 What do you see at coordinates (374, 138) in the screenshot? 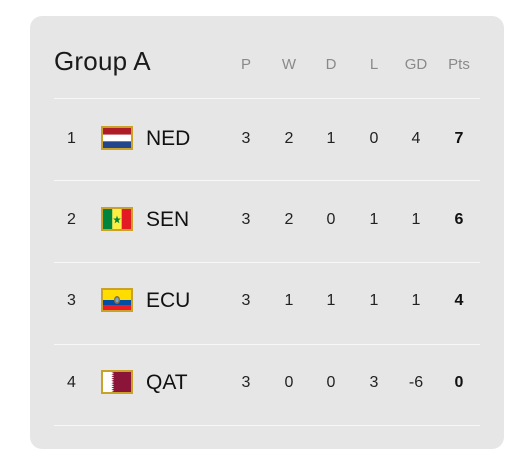
I see `lost-value: 0` at bounding box center [374, 138].